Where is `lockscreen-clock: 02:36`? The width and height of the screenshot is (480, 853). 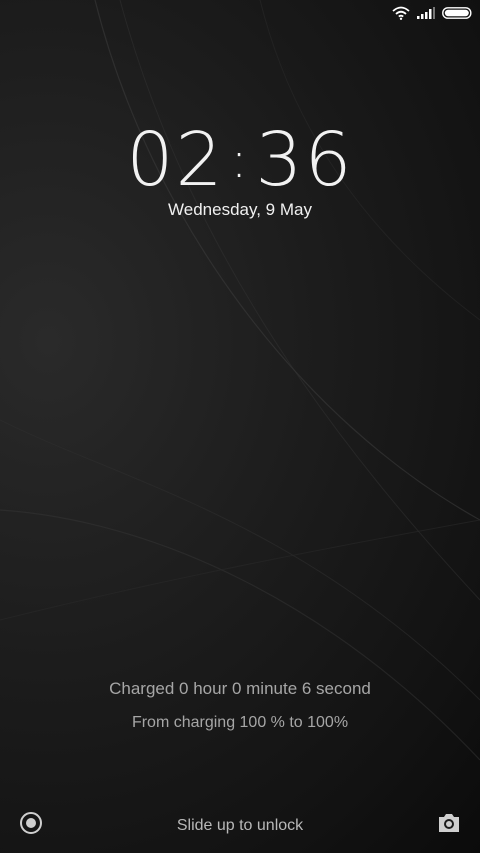
lockscreen-clock: 02:36 is located at coordinates (240, 164).